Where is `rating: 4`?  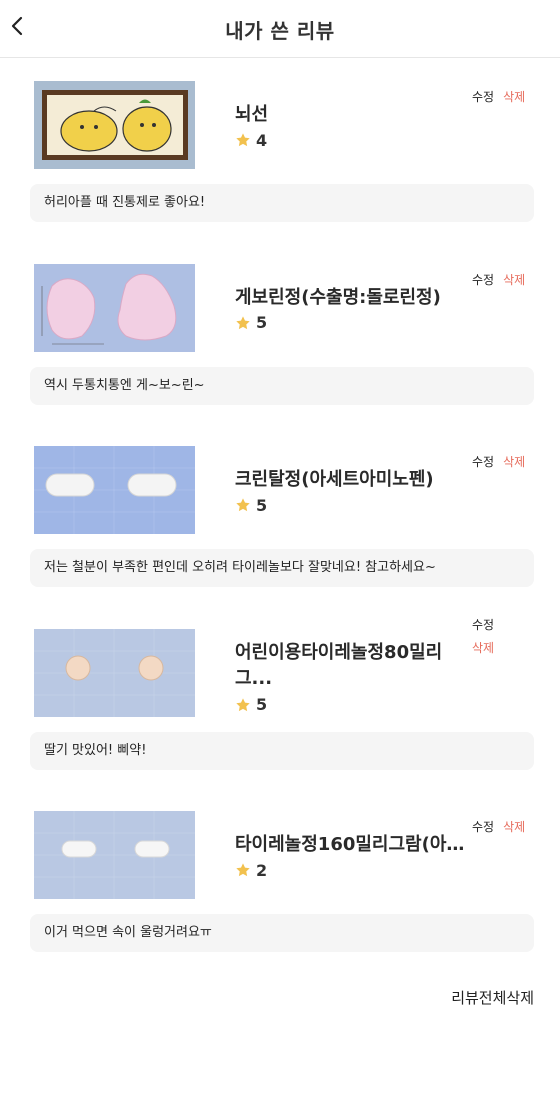
rating: 4 is located at coordinates (251, 140).